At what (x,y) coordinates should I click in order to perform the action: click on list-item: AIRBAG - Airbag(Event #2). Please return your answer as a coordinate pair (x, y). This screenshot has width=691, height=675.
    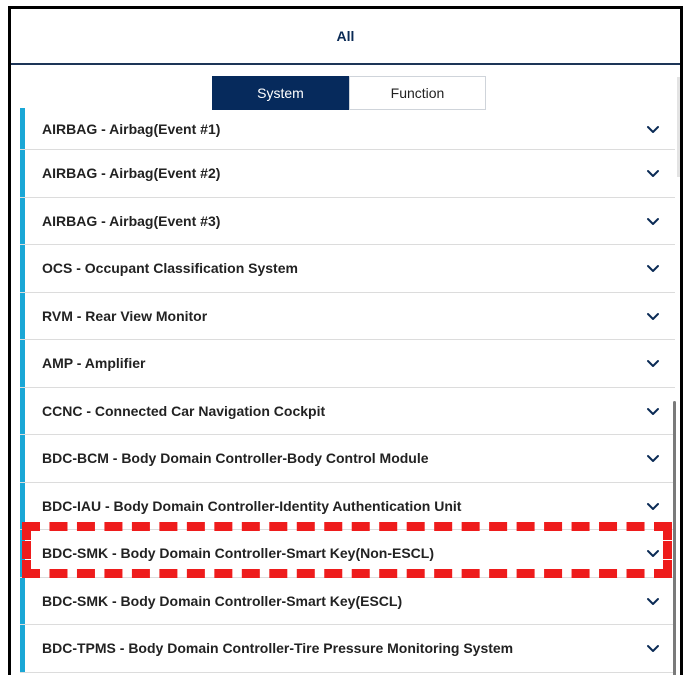
    Looking at the image, I should click on (347, 174).